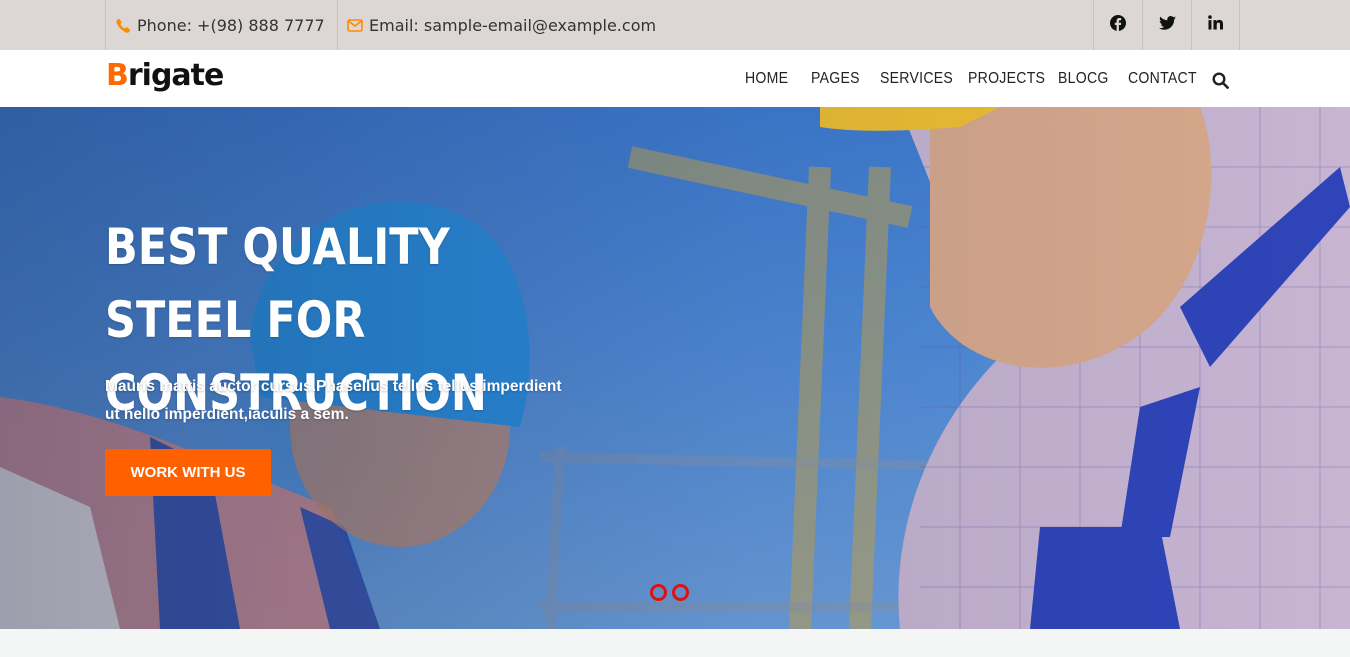  What do you see at coordinates (513, 25) in the screenshot?
I see `email-text: Email: sample-email@example.com` at bounding box center [513, 25].